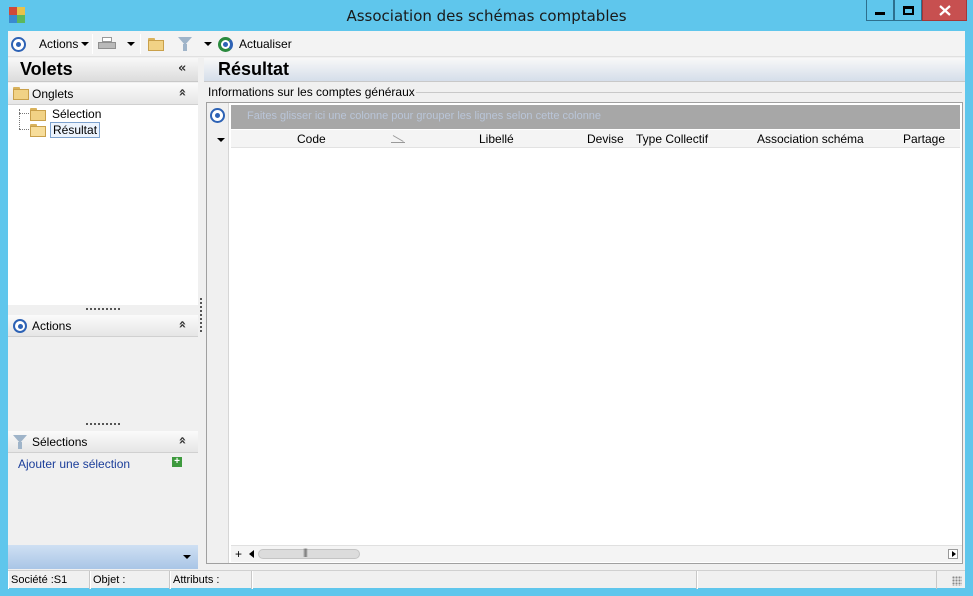  Describe the element at coordinates (130, 580) in the screenshot. I see `status-objet: Objet :` at that location.